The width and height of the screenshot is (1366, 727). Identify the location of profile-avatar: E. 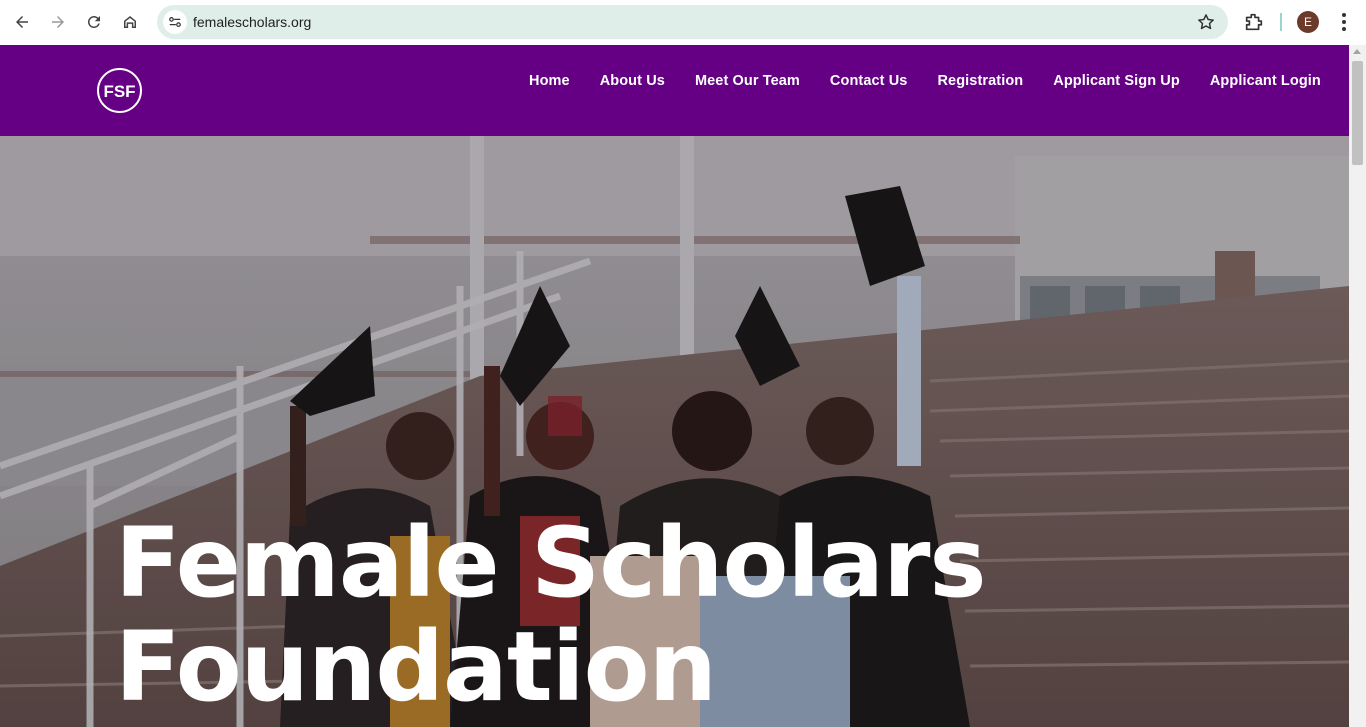
(1308, 22).